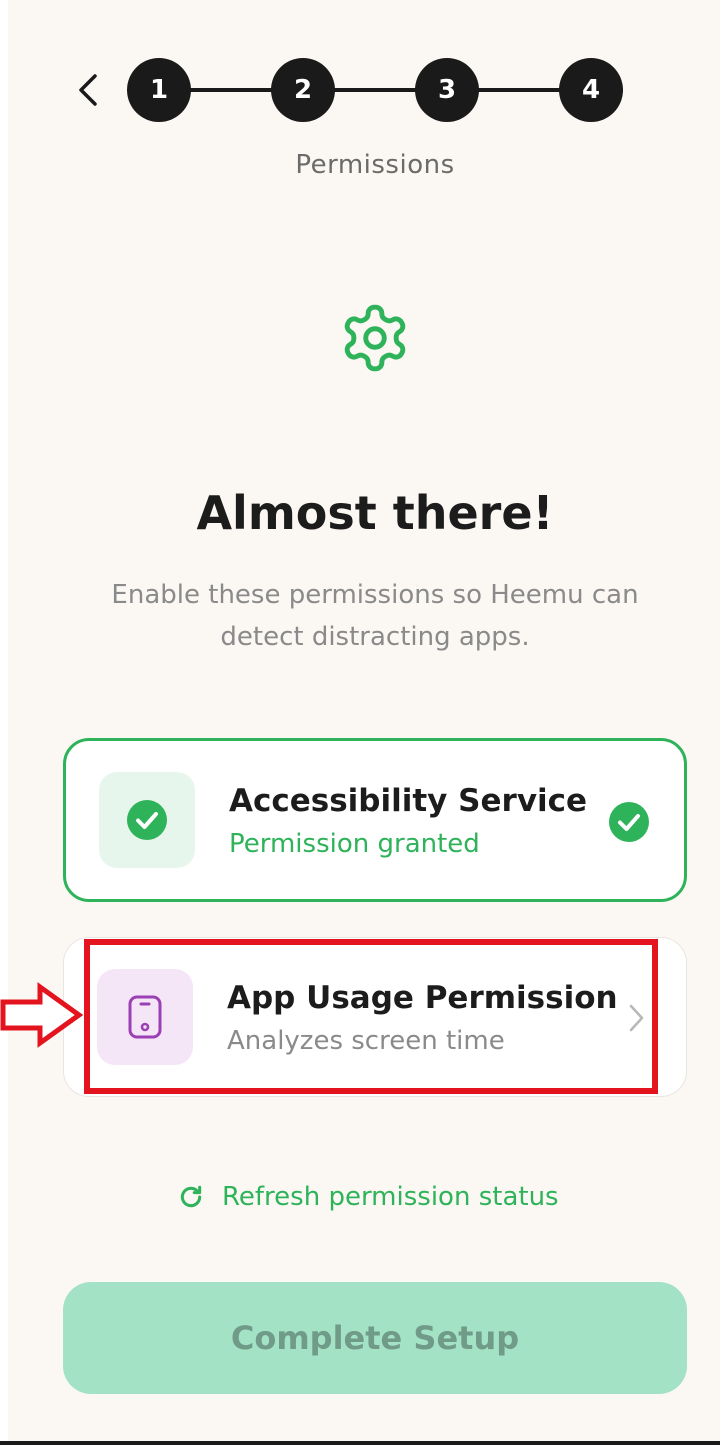 This screenshot has width=720, height=1445. I want to click on refresh-icon, so click(191, 1196).